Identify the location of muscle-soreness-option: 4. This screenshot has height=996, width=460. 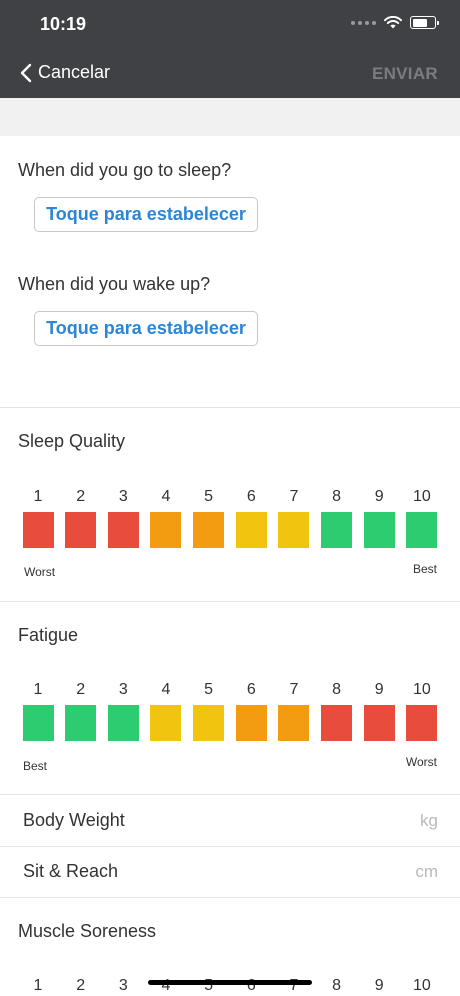
(166, 985).